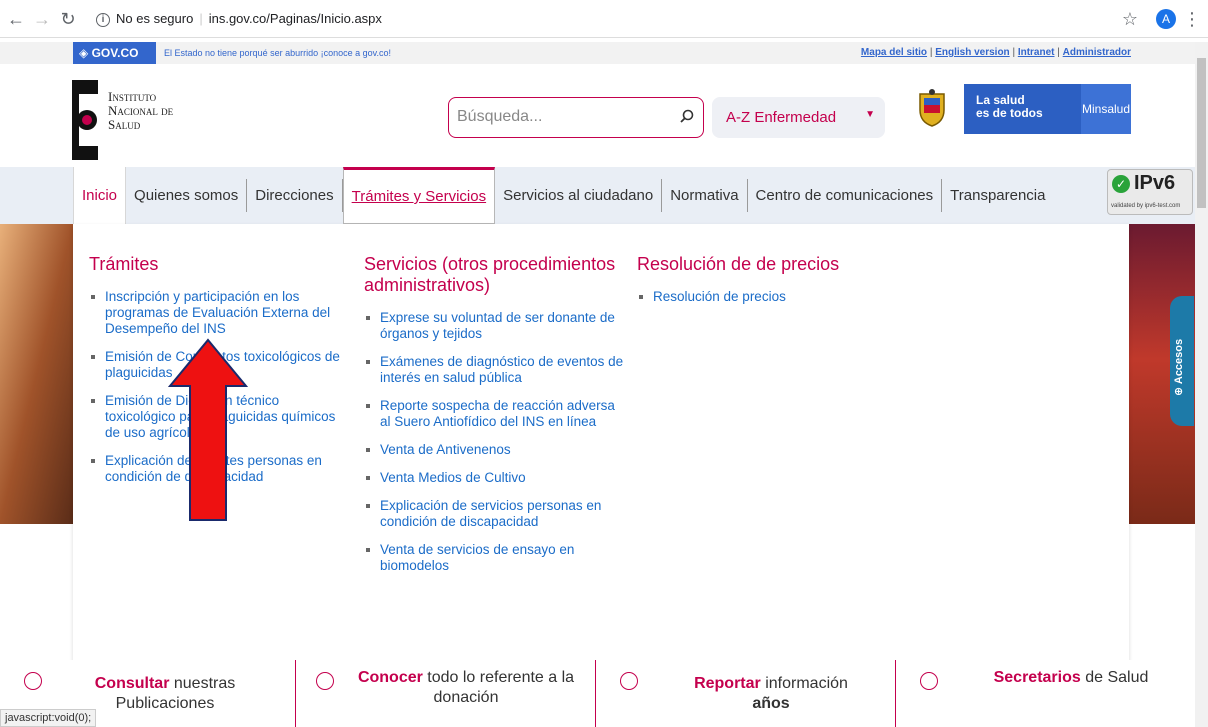 The image size is (1208, 727). Describe the element at coordinates (1166, 19) in the screenshot. I see `profile-avatar: A` at that location.